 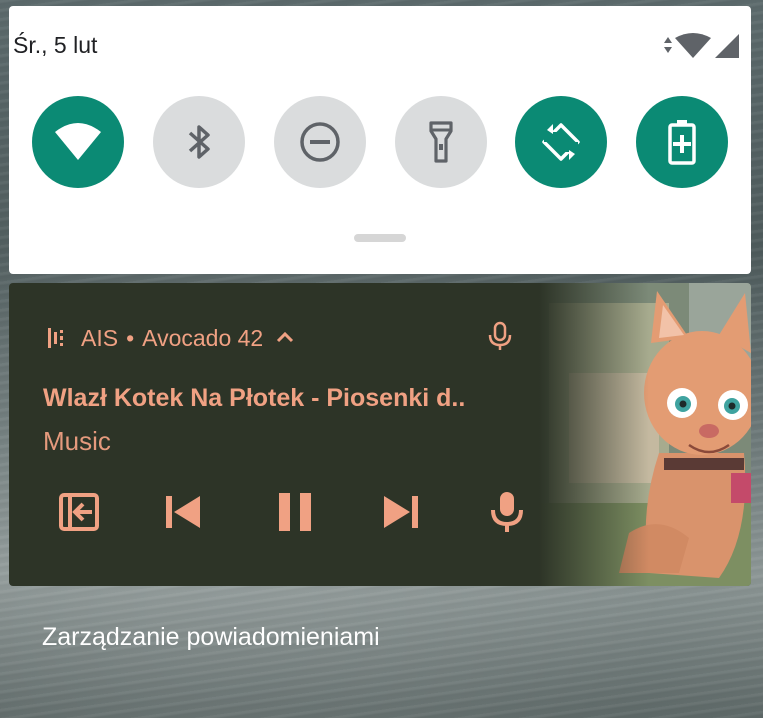 What do you see at coordinates (727, 46) in the screenshot?
I see `cell-signal-icon` at bounding box center [727, 46].